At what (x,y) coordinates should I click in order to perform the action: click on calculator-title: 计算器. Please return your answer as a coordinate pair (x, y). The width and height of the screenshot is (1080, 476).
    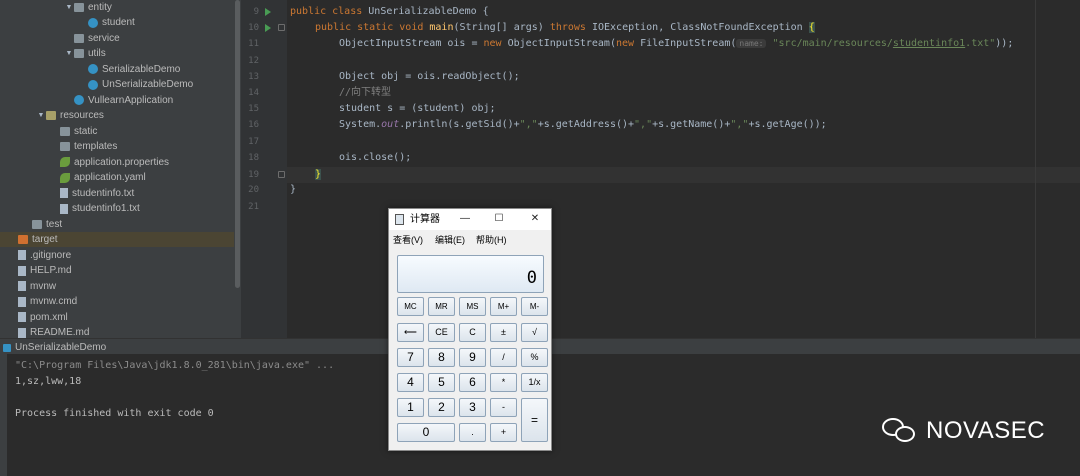
    Looking at the image, I should click on (425, 219).